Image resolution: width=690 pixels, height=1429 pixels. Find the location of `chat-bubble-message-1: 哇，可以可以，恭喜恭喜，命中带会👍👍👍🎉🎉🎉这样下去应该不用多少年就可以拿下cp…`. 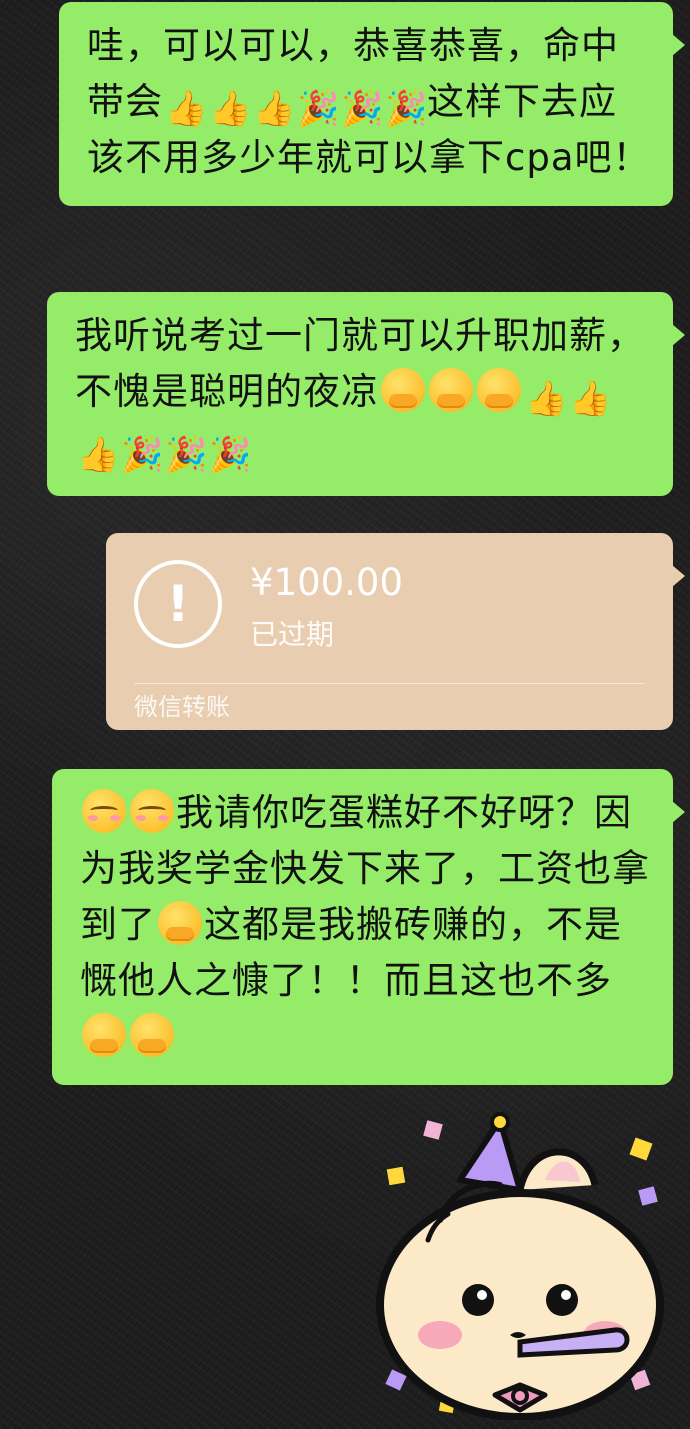

chat-bubble-message-1: 哇，可以可以，恭喜恭喜，命中带会👍👍👍🎉🎉🎉这样下去应该不用多少年就可以拿下cp… is located at coordinates (372, 104).